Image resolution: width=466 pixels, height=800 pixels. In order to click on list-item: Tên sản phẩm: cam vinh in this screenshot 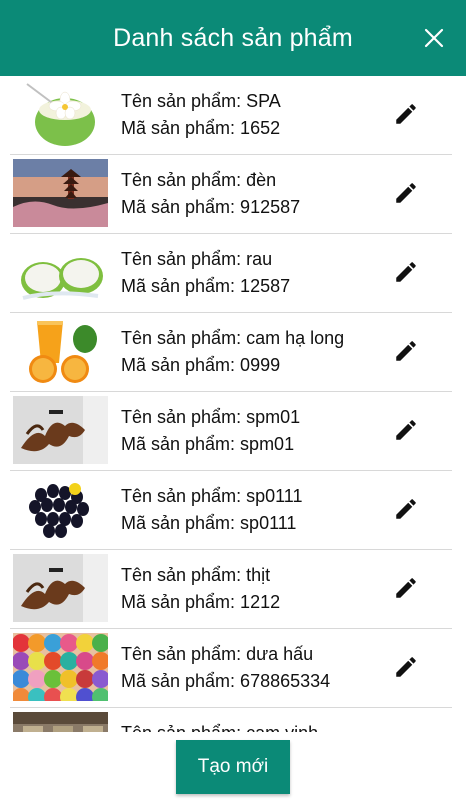, I will do `click(233, 720)`.